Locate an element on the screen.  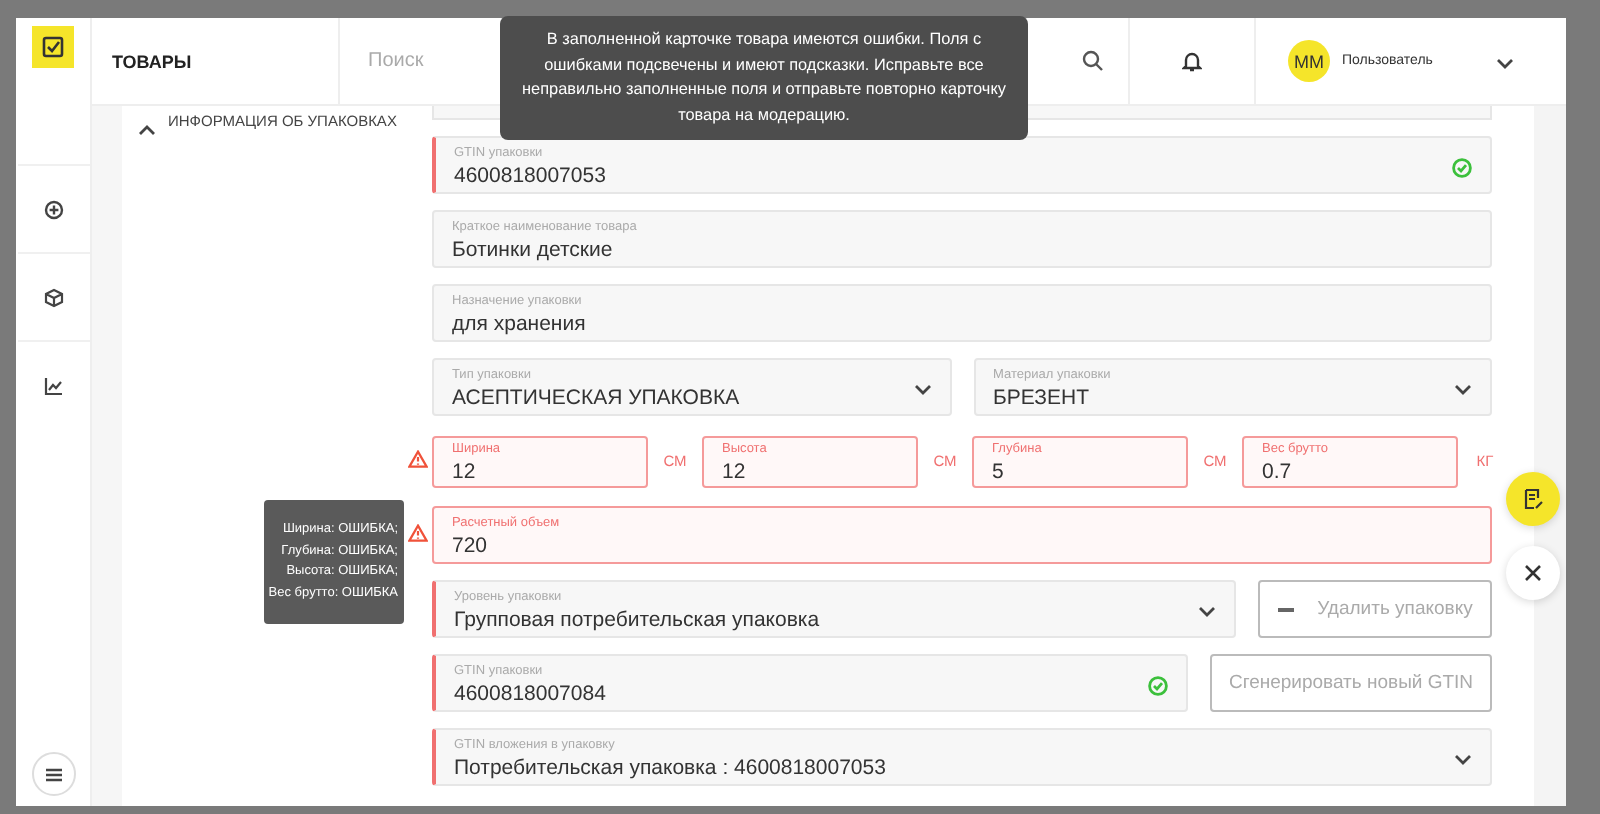
field-value: 4600818007053 is located at coordinates (531, 175).